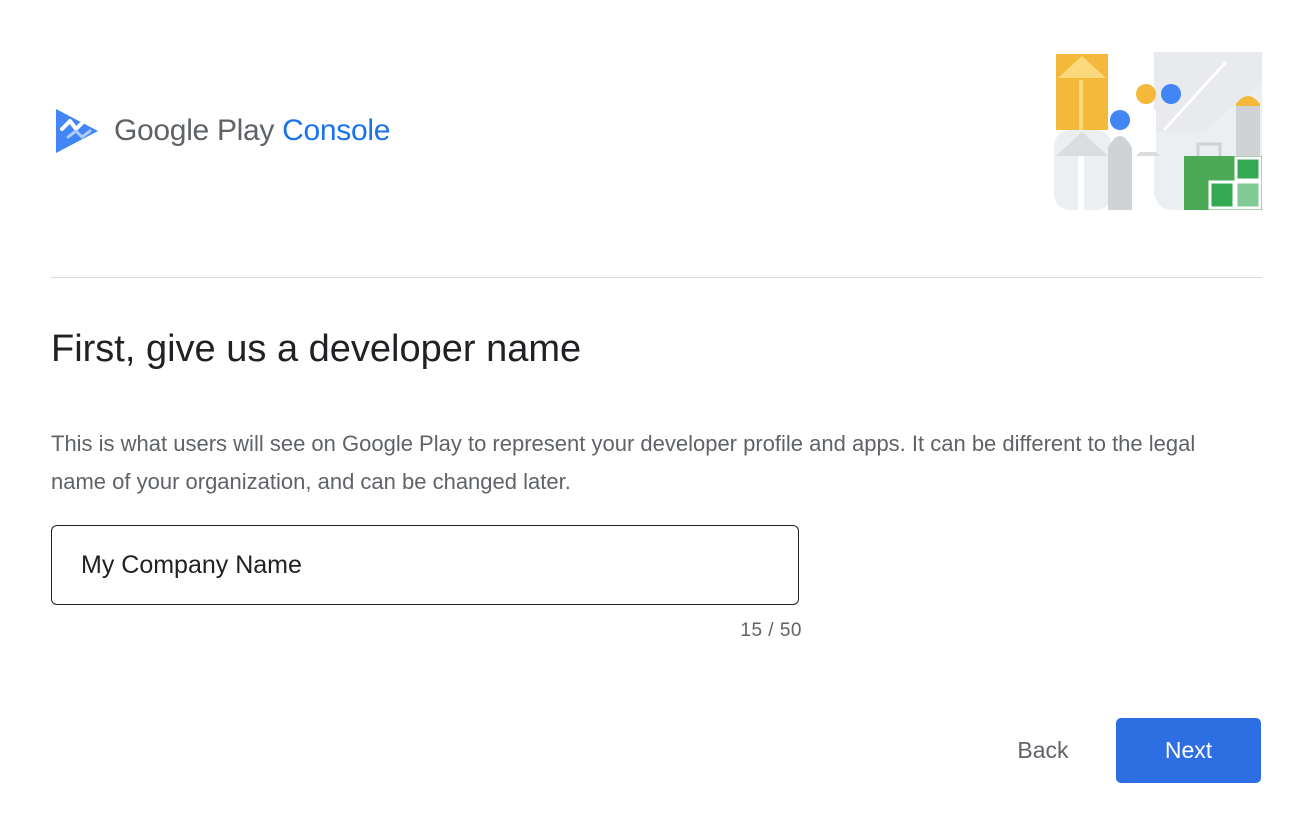 The image size is (1308, 822). I want to click on logo-text: Google Play Console, so click(252, 131).